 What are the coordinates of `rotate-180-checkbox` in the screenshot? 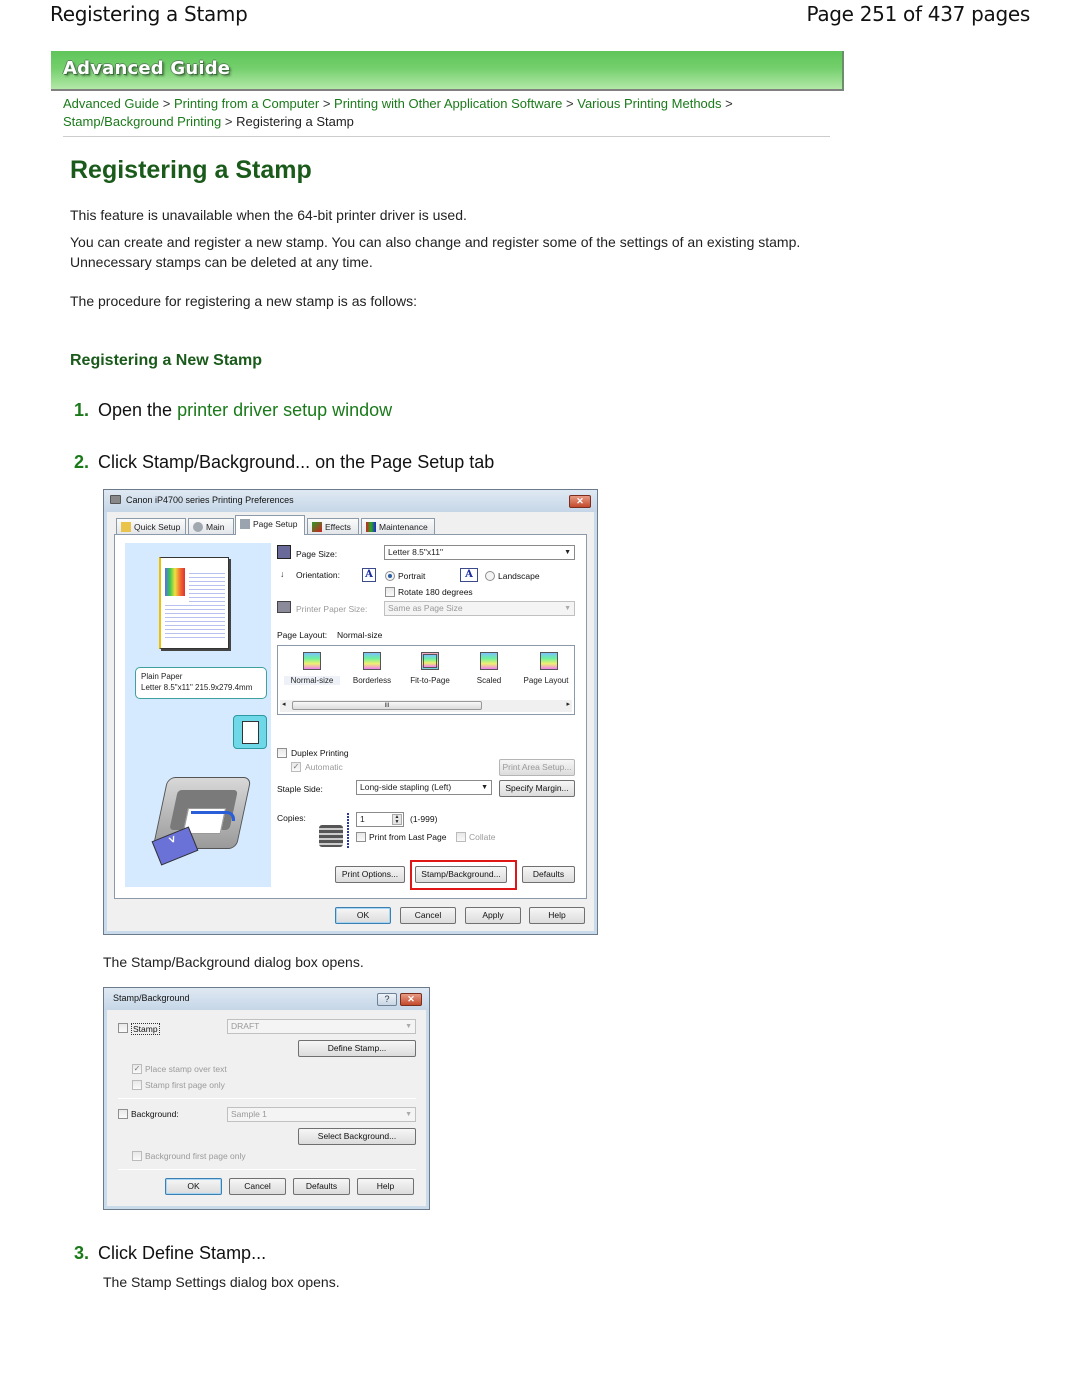 It's located at (390, 592).